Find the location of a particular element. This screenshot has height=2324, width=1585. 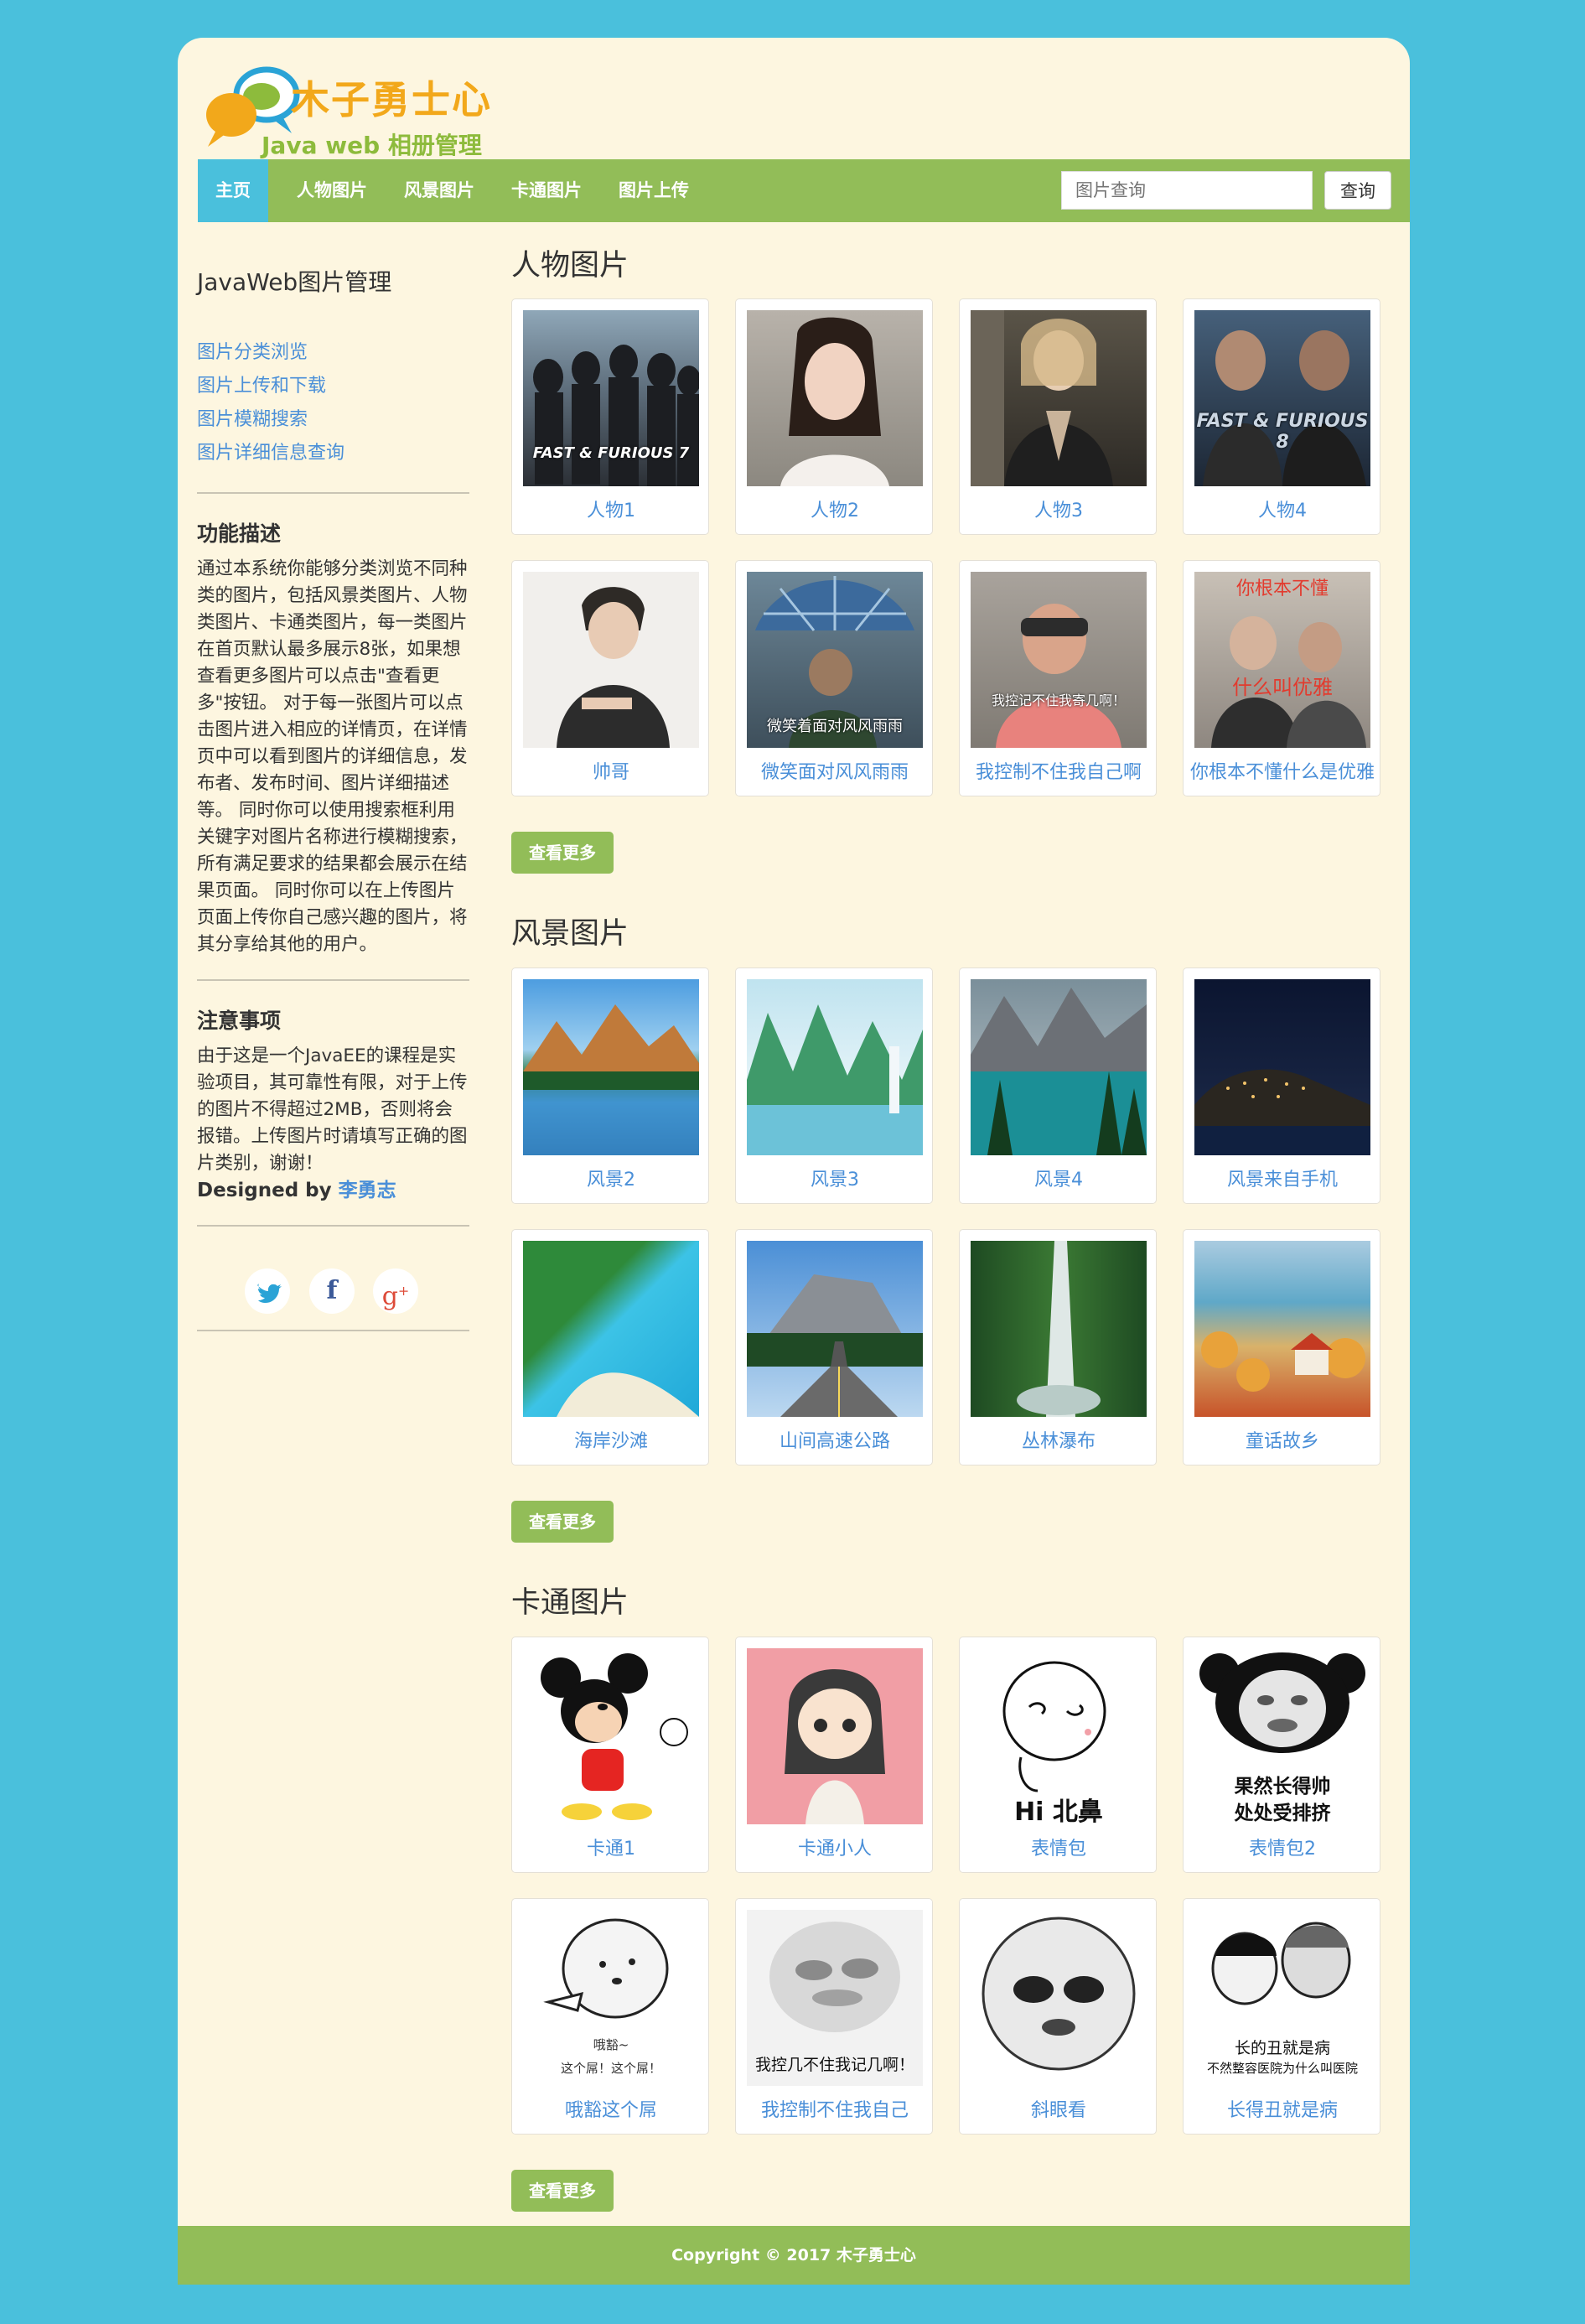

gallery-card: 微笑着面对风风雨雨 微笑面对风风雨雨 is located at coordinates (834, 678).